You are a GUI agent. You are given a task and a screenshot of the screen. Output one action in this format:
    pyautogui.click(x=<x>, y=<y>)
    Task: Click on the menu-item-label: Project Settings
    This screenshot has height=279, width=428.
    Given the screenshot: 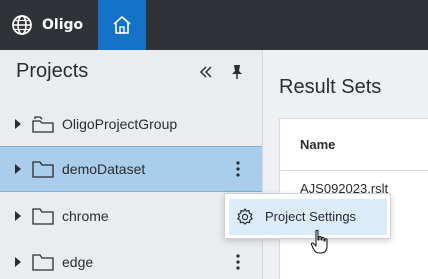 What is the action you would take?
    pyautogui.click(x=311, y=216)
    